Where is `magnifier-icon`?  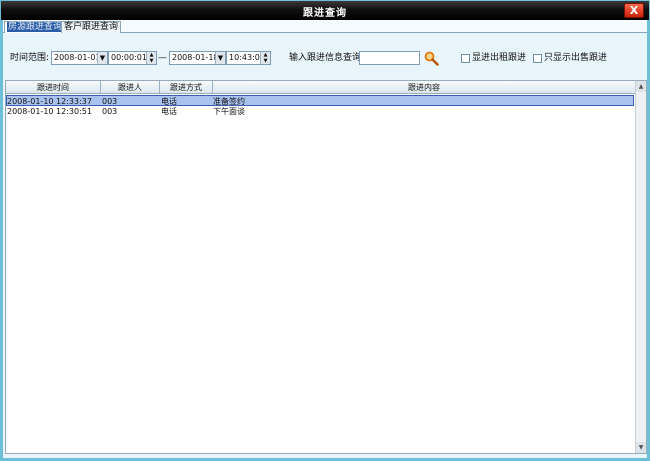
magnifier-icon is located at coordinates (431, 58).